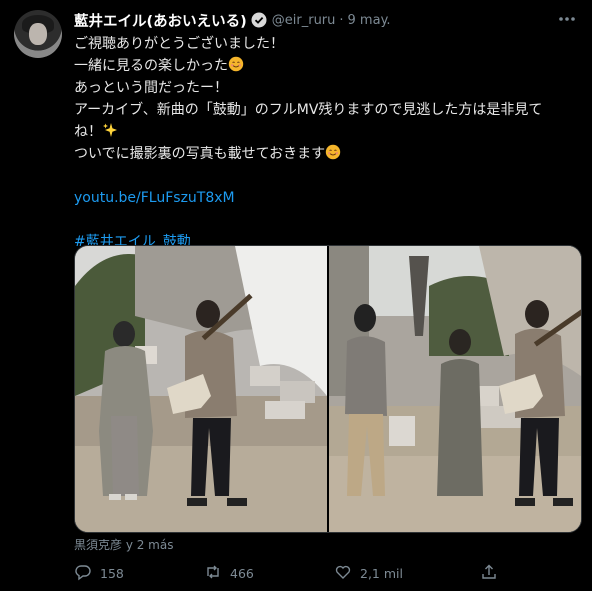  I want to click on action-bar: 158 466 2,1 mil, so click(294, 573).